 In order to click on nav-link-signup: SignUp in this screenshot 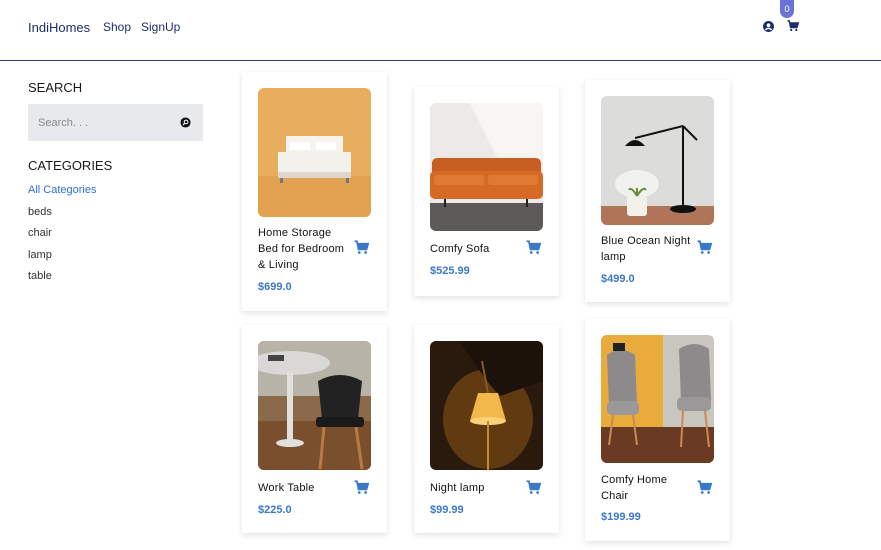, I will do `click(160, 27)`.